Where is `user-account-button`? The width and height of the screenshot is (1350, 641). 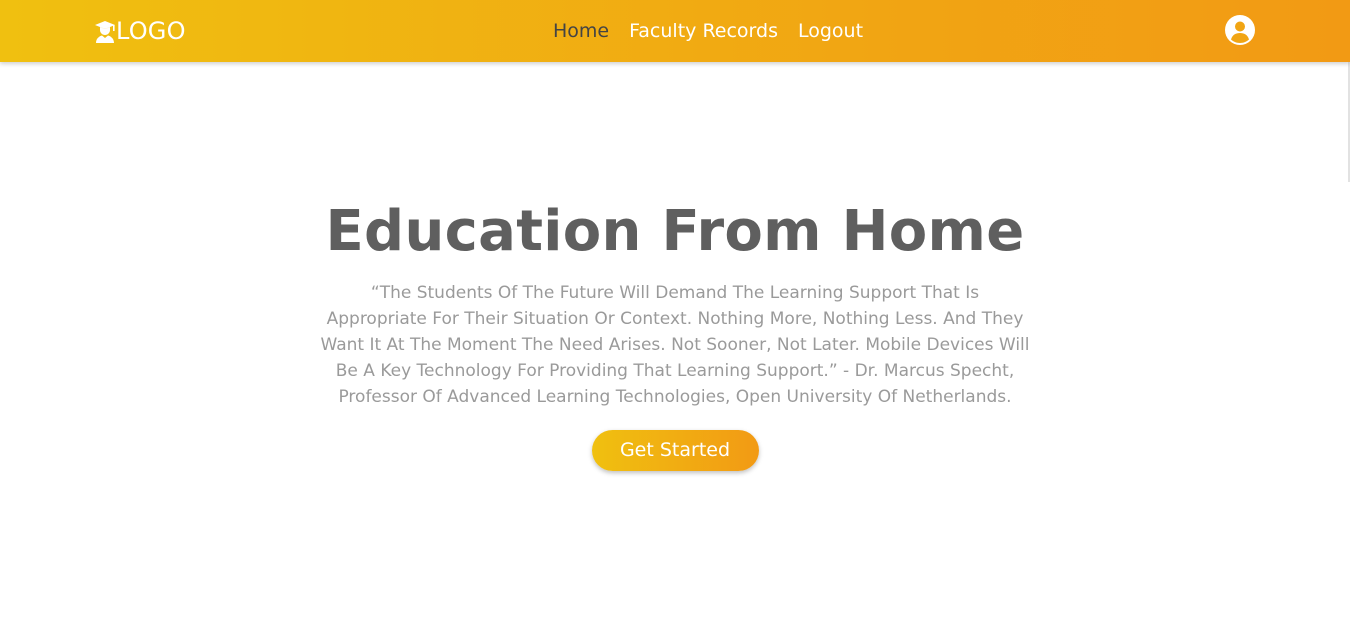 user-account-button is located at coordinates (1240, 30).